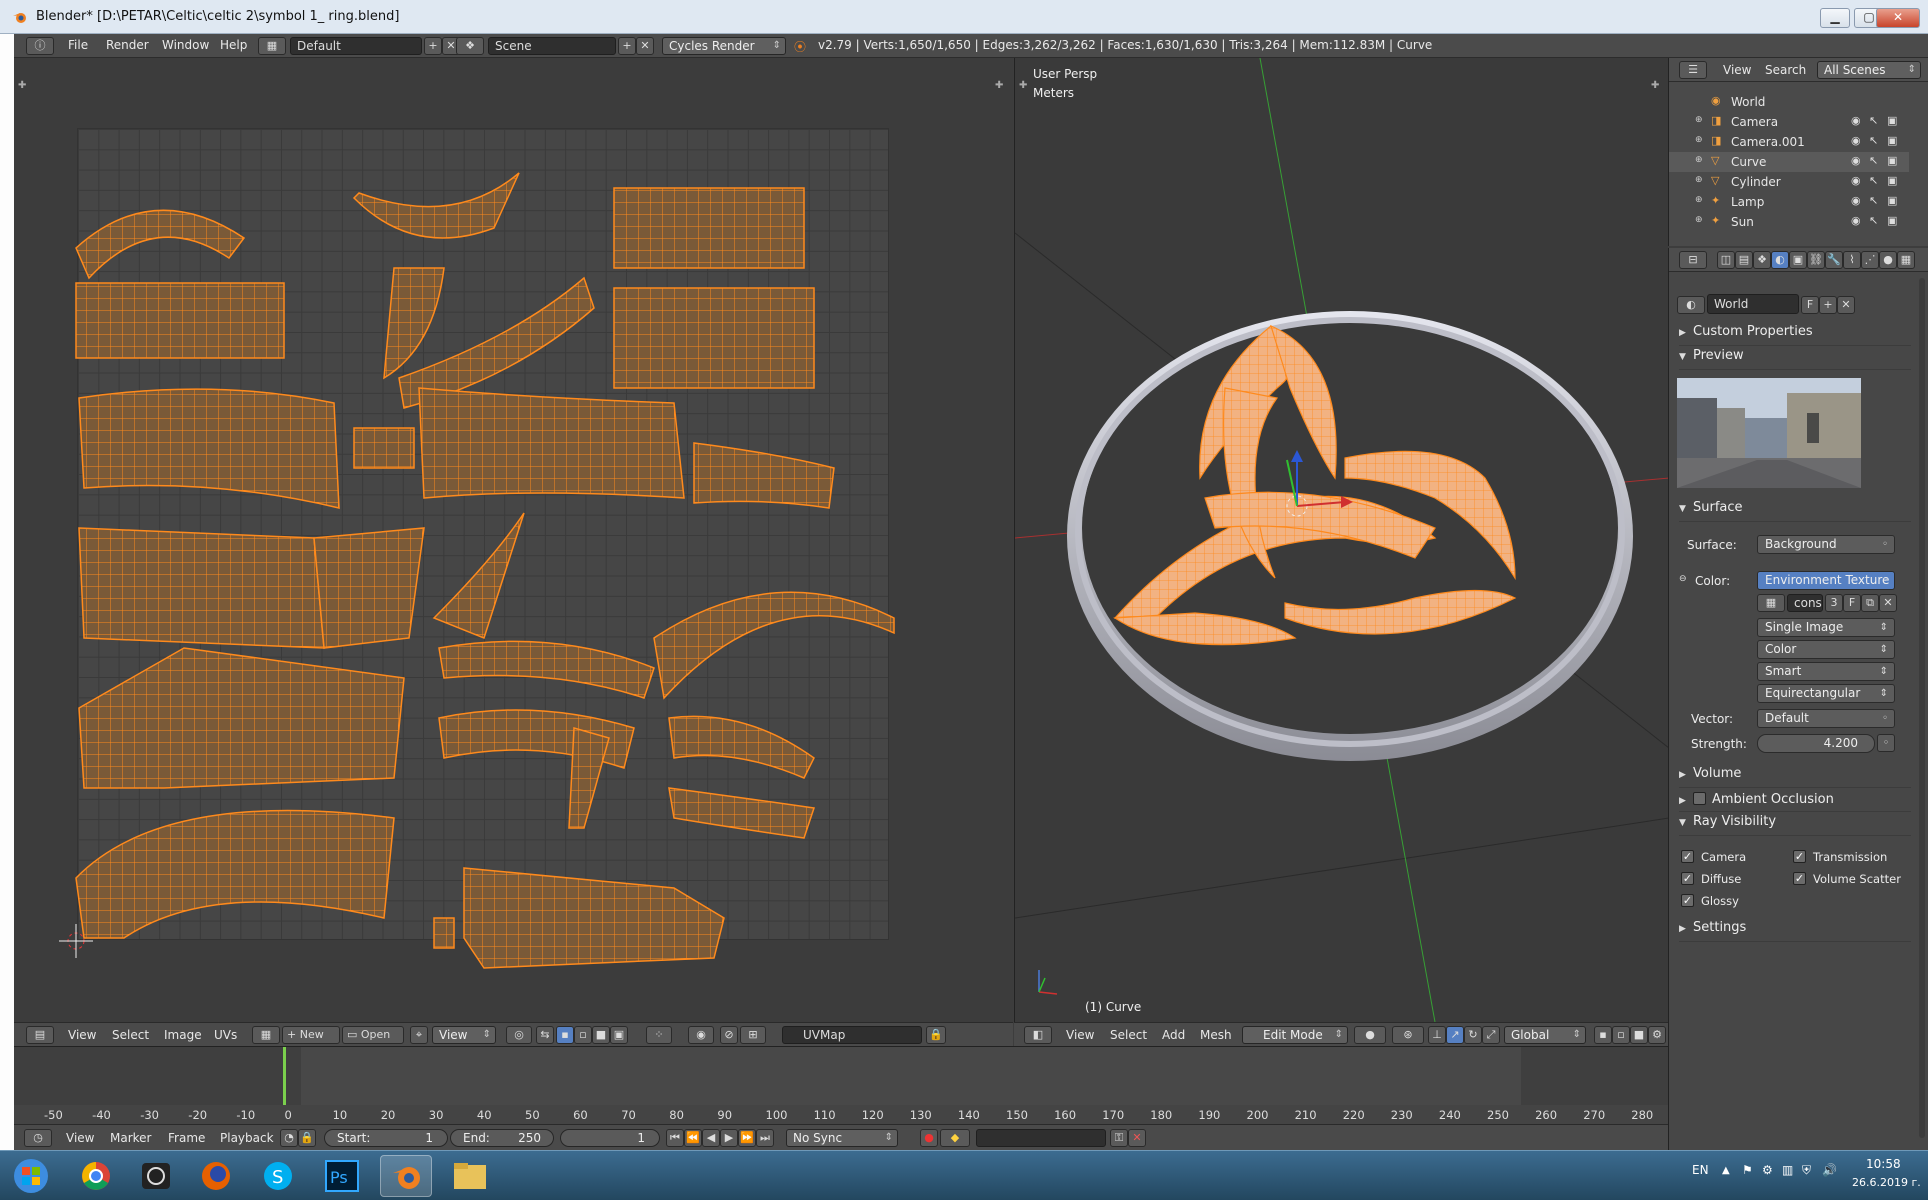  Describe the element at coordinates (186, 1138) in the screenshot. I see `timeline-menu-frame: Frame` at that location.